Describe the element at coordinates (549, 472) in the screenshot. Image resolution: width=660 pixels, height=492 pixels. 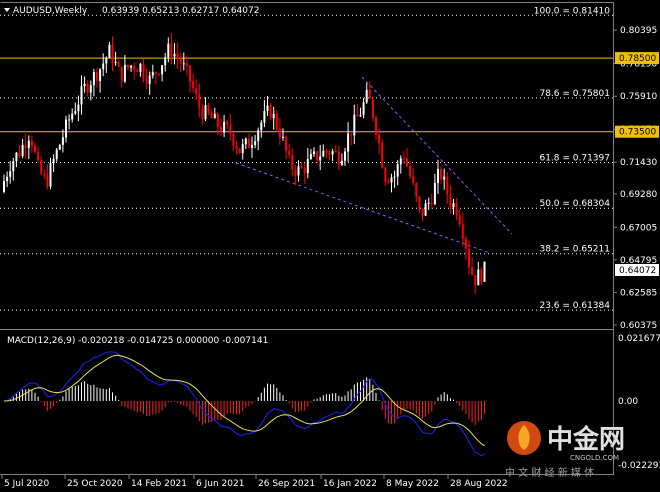
I see `watermark-slogan: 中 文 财 经 新 媒 体` at that location.